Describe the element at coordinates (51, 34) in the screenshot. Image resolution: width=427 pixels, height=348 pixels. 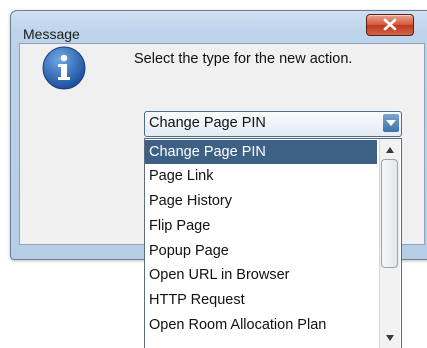
I see `dialog-title: Message` at that location.